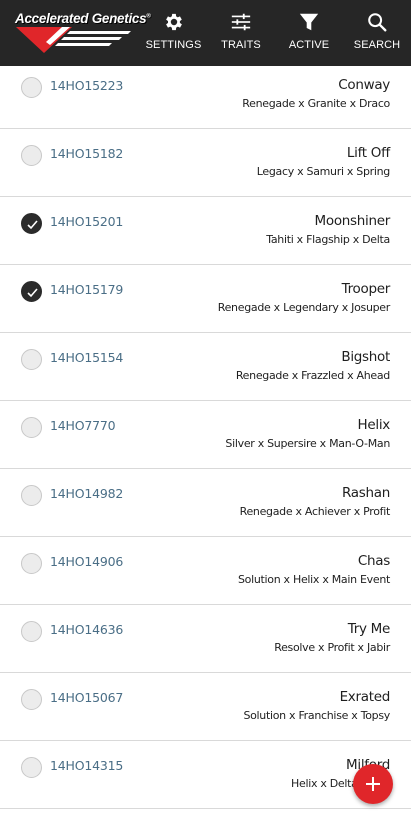 The width and height of the screenshot is (411, 823). What do you see at coordinates (241, 45) in the screenshot?
I see `nav-traits-label: TRAITS` at bounding box center [241, 45].